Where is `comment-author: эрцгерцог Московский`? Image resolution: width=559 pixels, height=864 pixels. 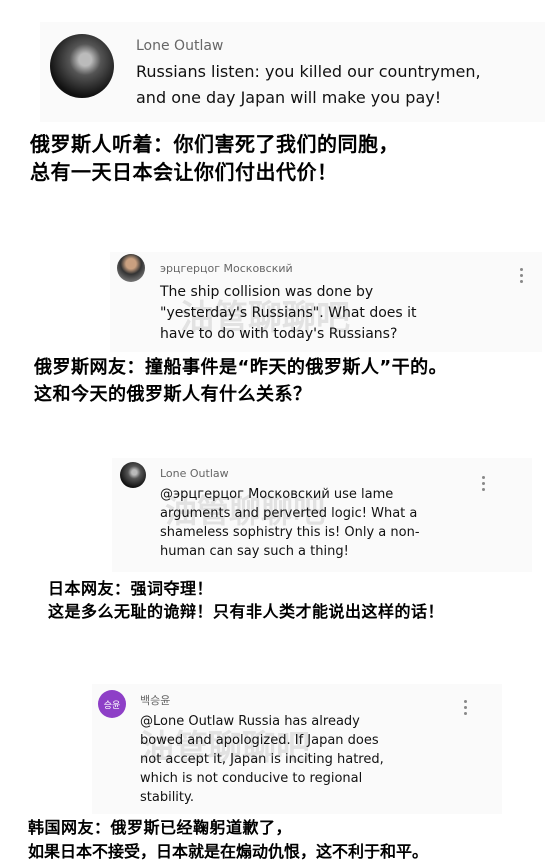
comment-author: эрцгерцог Московский is located at coordinates (226, 268).